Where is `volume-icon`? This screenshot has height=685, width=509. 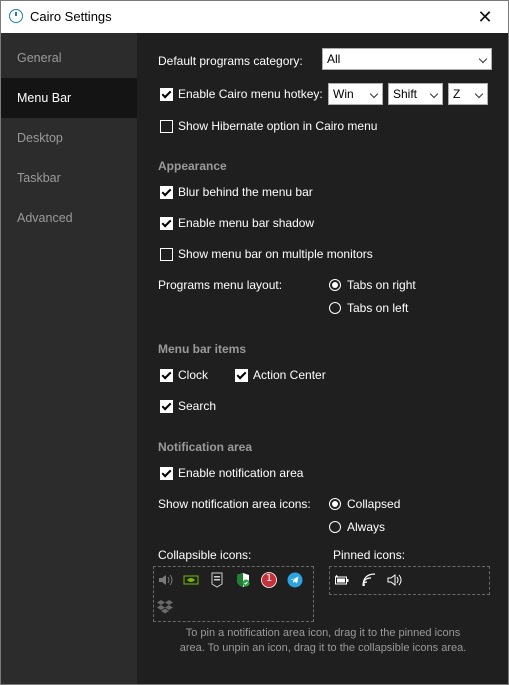 volume-icon is located at coordinates (395, 580).